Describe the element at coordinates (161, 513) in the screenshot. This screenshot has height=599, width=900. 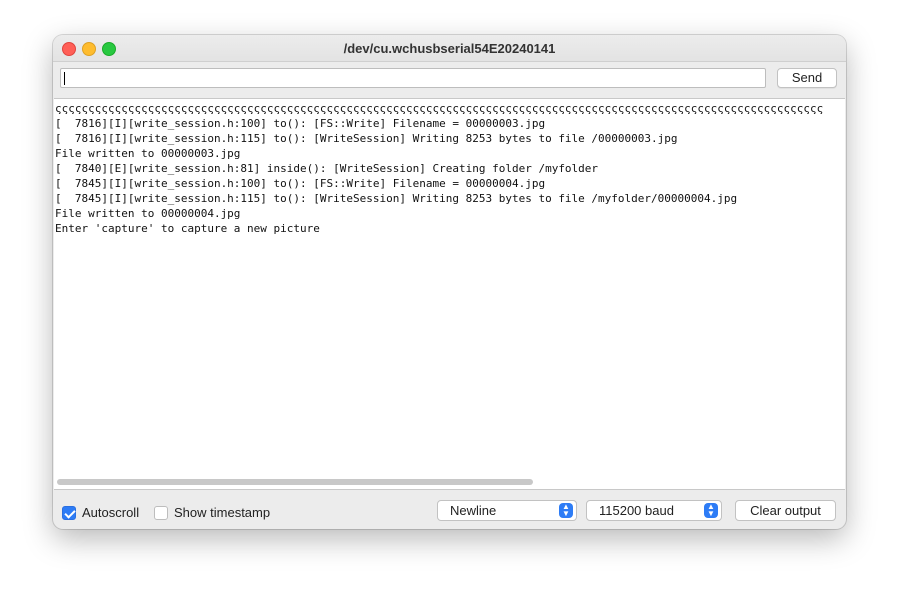
I see `show-timestamp-checkbox` at that location.